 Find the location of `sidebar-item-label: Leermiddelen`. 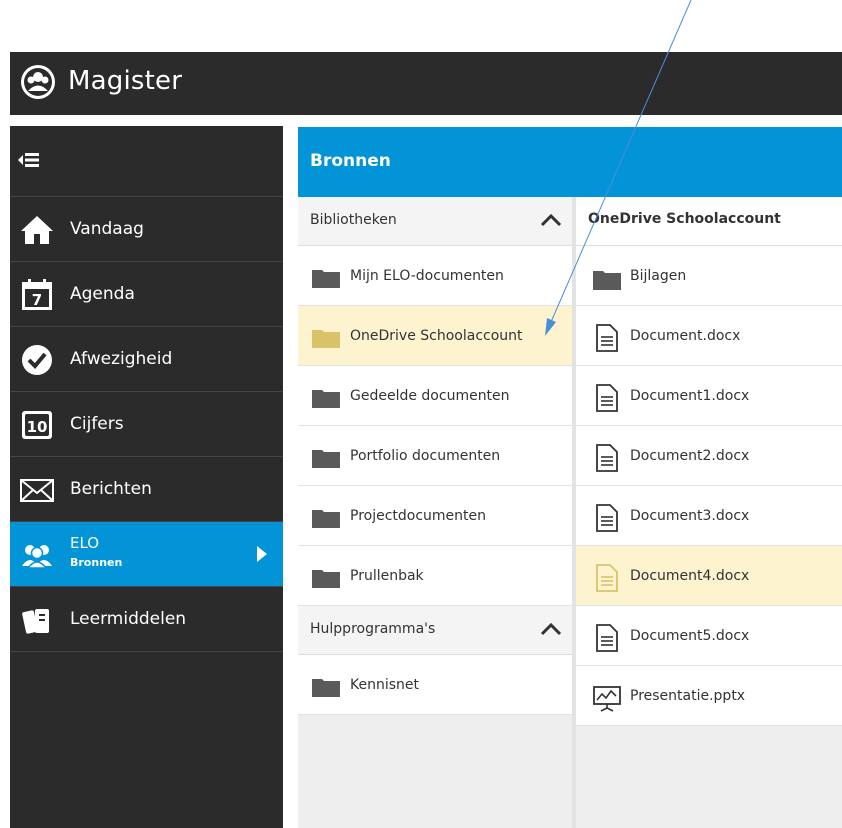

sidebar-item-label: Leermiddelen is located at coordinates (128, 619).